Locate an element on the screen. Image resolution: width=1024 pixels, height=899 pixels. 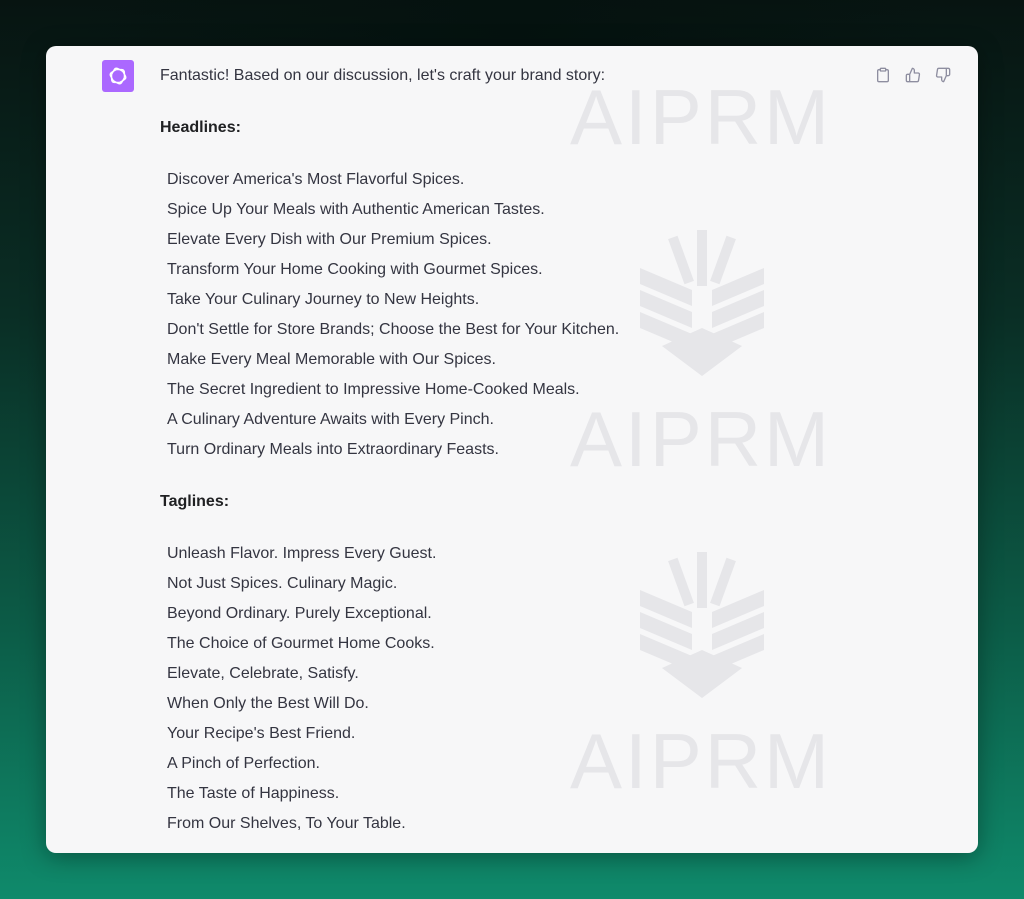
tagline-item: A Pinch of Perfection. is located at coordinates (243, 763).